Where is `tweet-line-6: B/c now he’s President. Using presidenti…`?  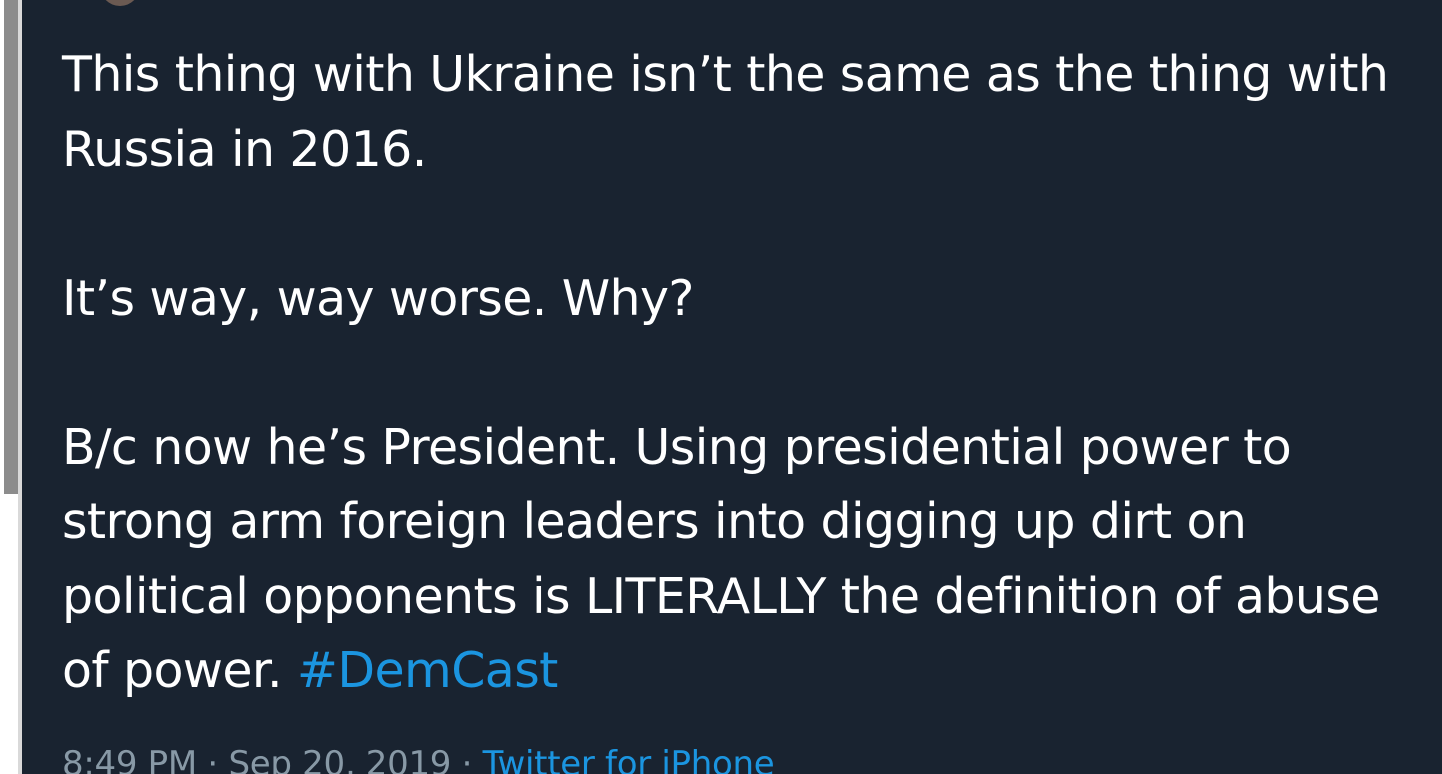
tweet-line-6: B/c now he’s President. Using presidenti… is located at coordinates (677, 447).